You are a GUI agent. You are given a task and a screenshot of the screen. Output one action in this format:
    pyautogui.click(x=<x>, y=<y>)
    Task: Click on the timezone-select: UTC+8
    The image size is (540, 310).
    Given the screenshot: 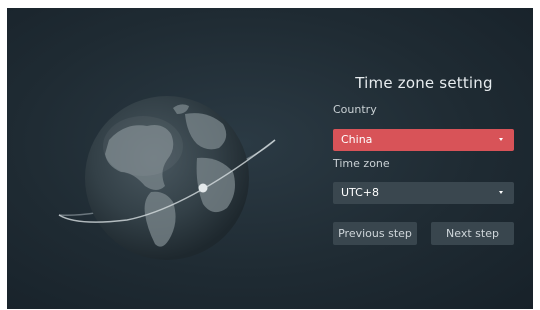 What is the action you would take?
    pyautogui.click(x=423, y=193)
    